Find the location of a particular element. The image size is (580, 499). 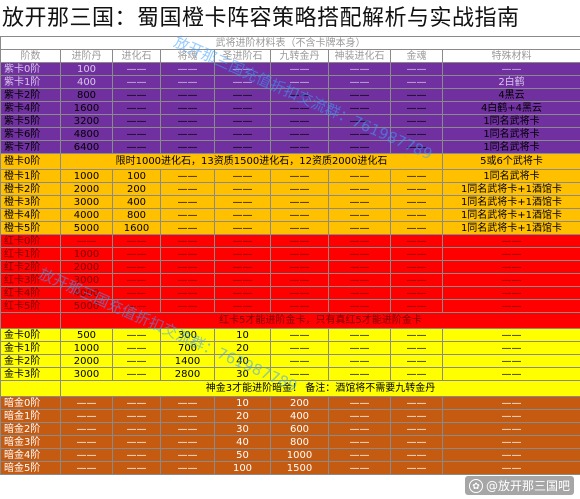

table-row: 橙卡1阶 1000 100 —— —— —— —— —— 1同名武将卡 is located at coordinates (290, 176).